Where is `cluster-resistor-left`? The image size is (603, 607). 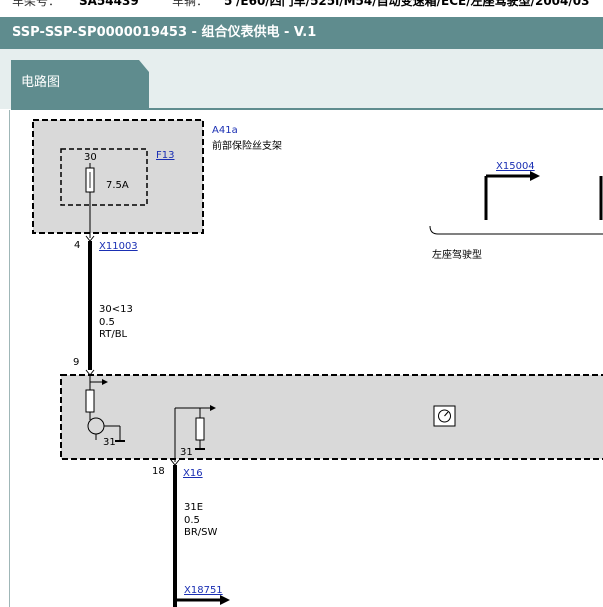 cluster-resistor-left is located at coordinates (90, 401).